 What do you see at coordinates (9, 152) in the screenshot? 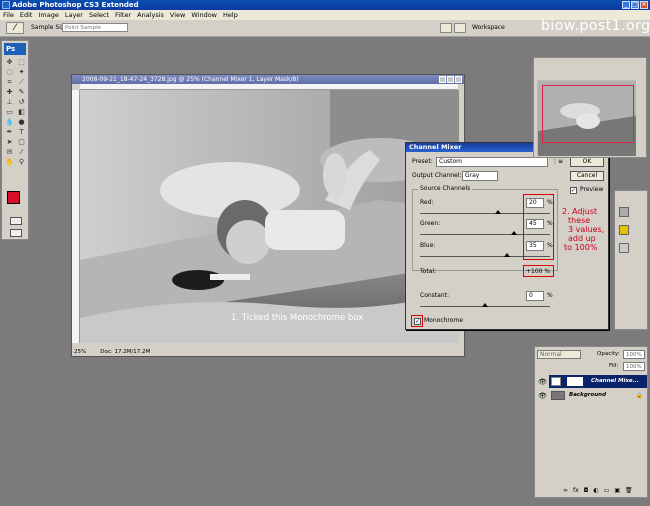
I see `notes-tool-icon: ✉` at bounding box center [9, 152].